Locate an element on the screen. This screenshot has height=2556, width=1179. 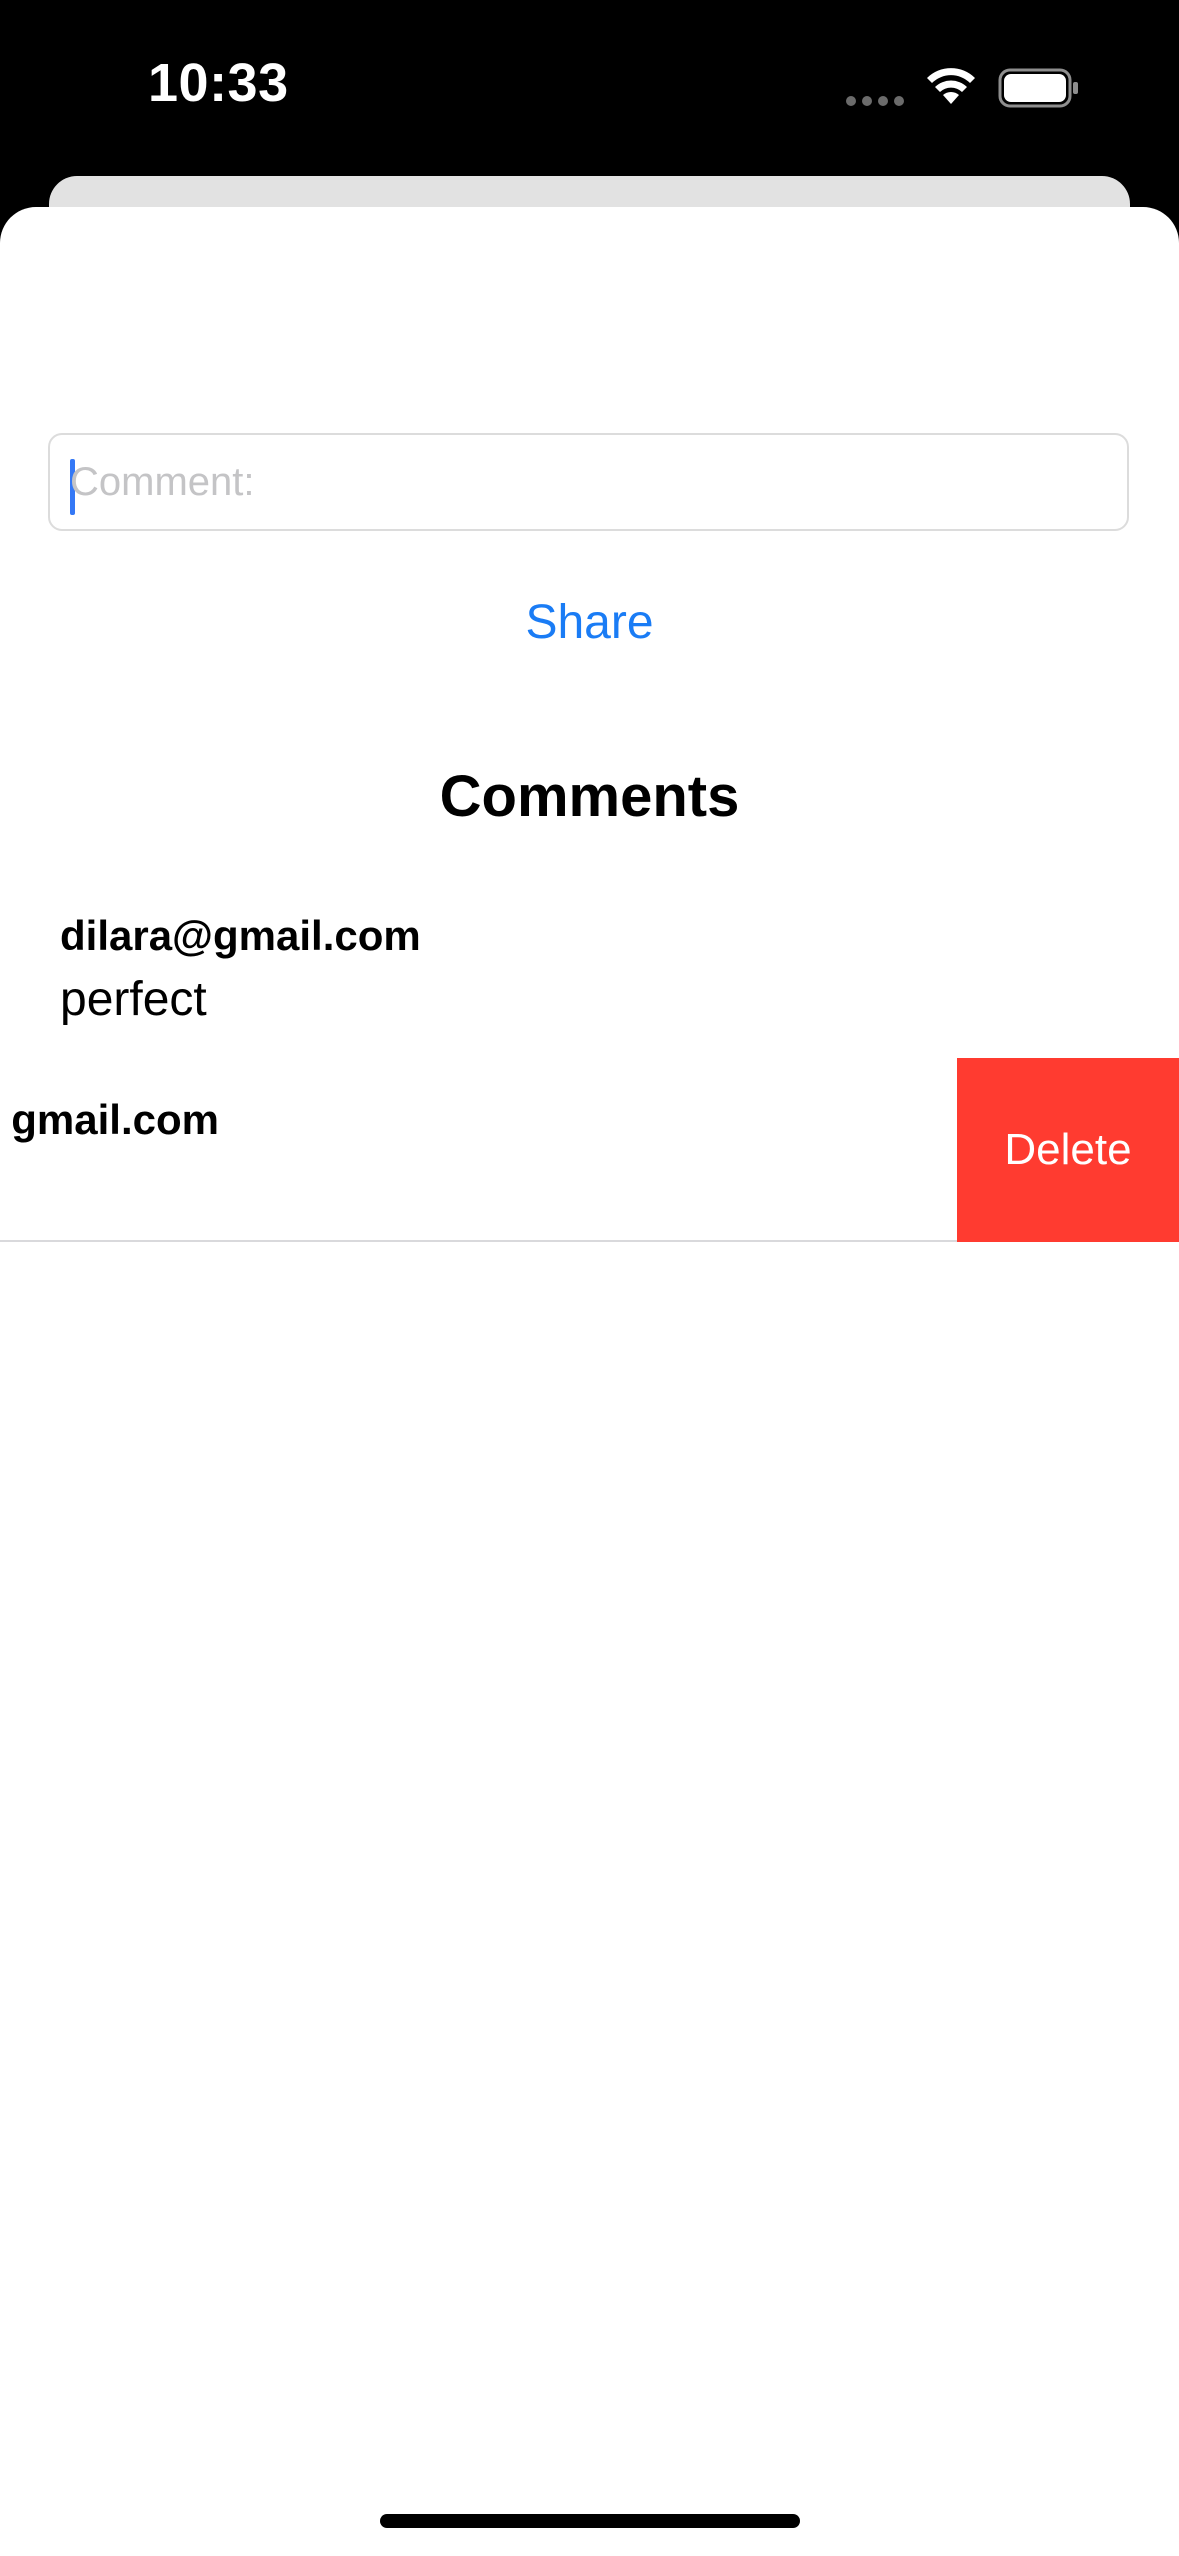
comment-input is located at coordinates (590, 482).